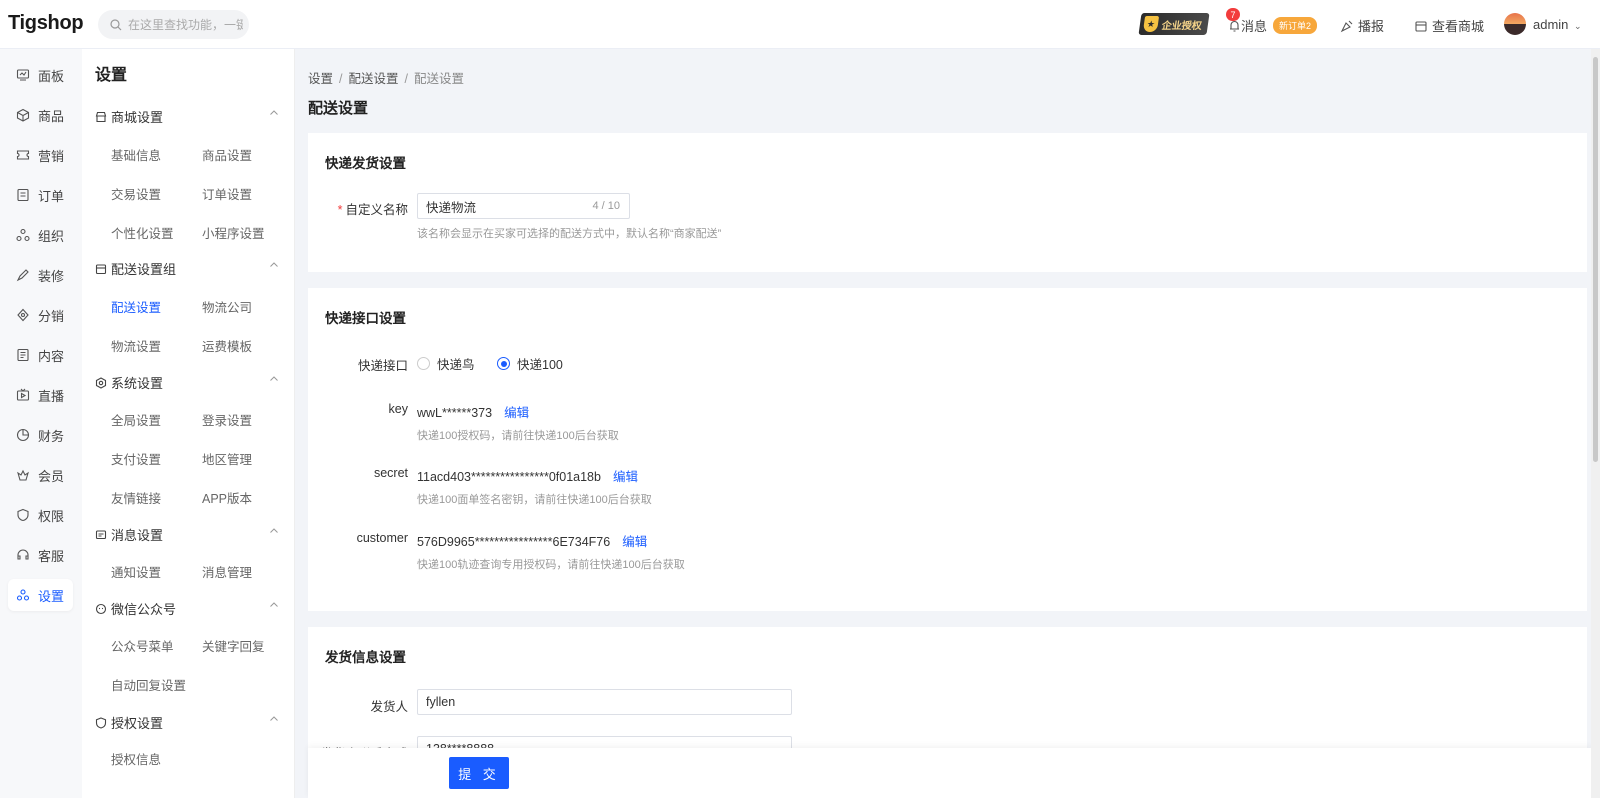 The image size is (1600, 798). I want to click on group-label: 授权设置, so click(137, 723).